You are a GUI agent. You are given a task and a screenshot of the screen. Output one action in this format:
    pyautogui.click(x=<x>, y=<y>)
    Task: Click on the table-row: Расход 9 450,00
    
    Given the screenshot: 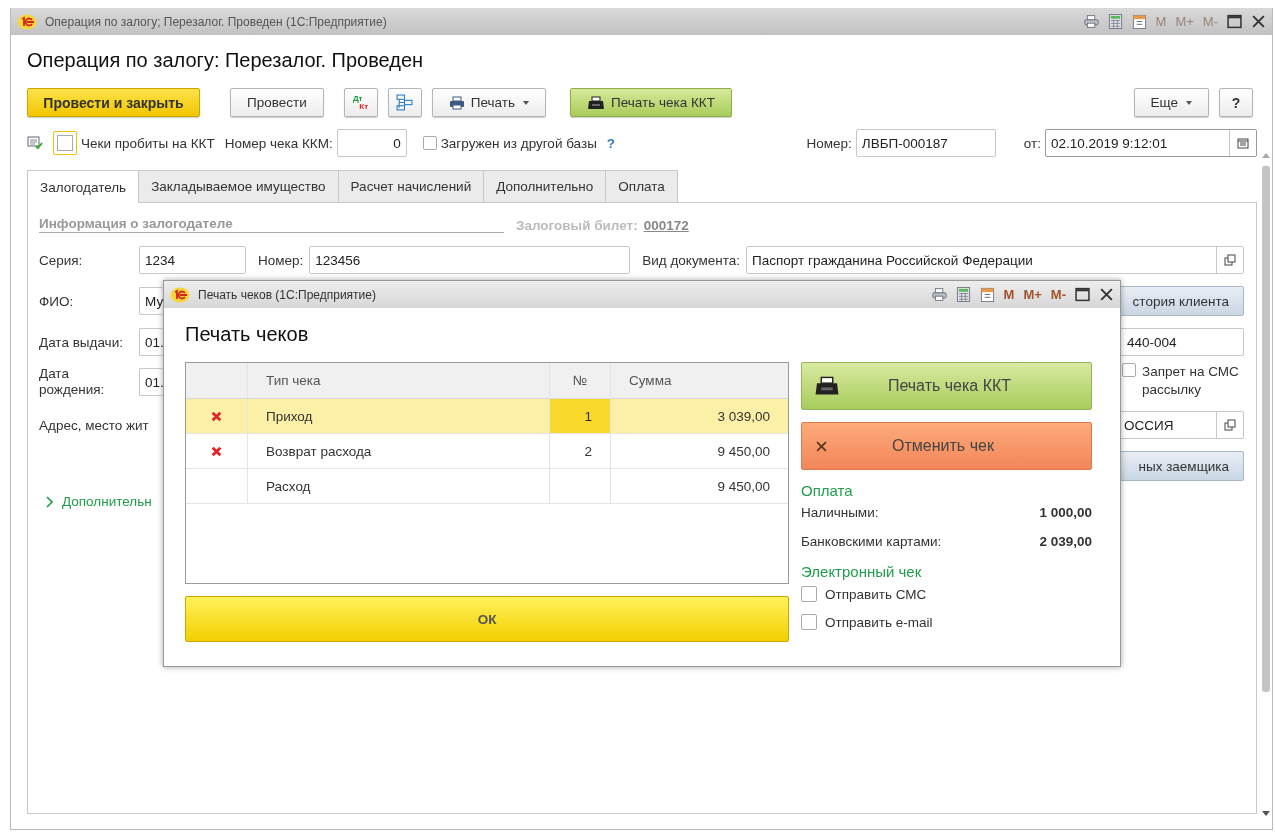 What is the action you would take?
    pyautogui.click(x=487, y=486)
    